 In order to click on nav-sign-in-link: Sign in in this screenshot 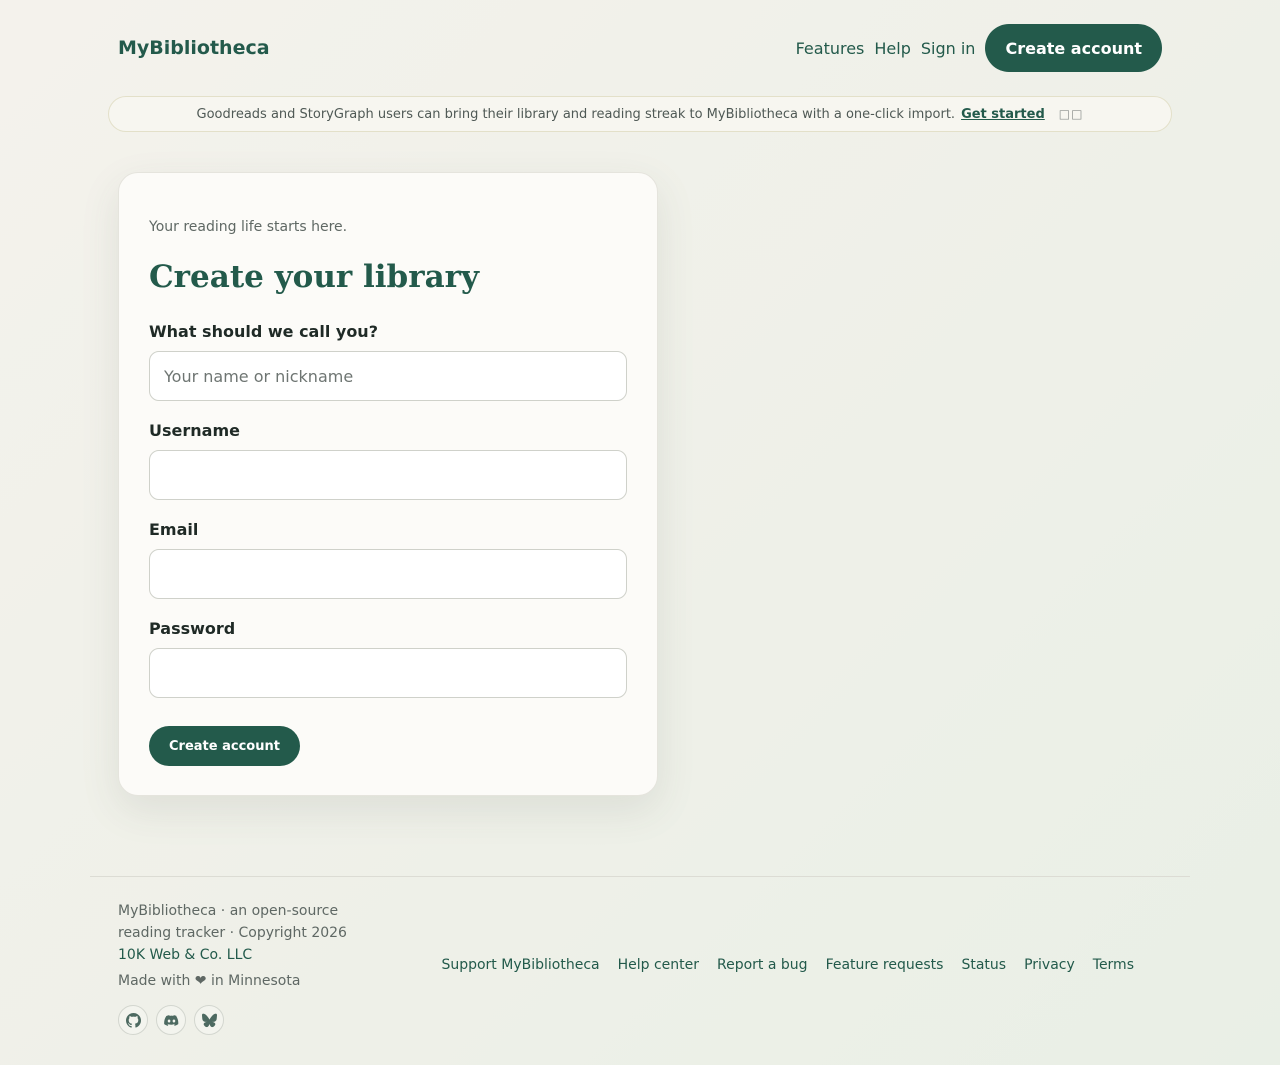, I will do `click(948, 48)`.